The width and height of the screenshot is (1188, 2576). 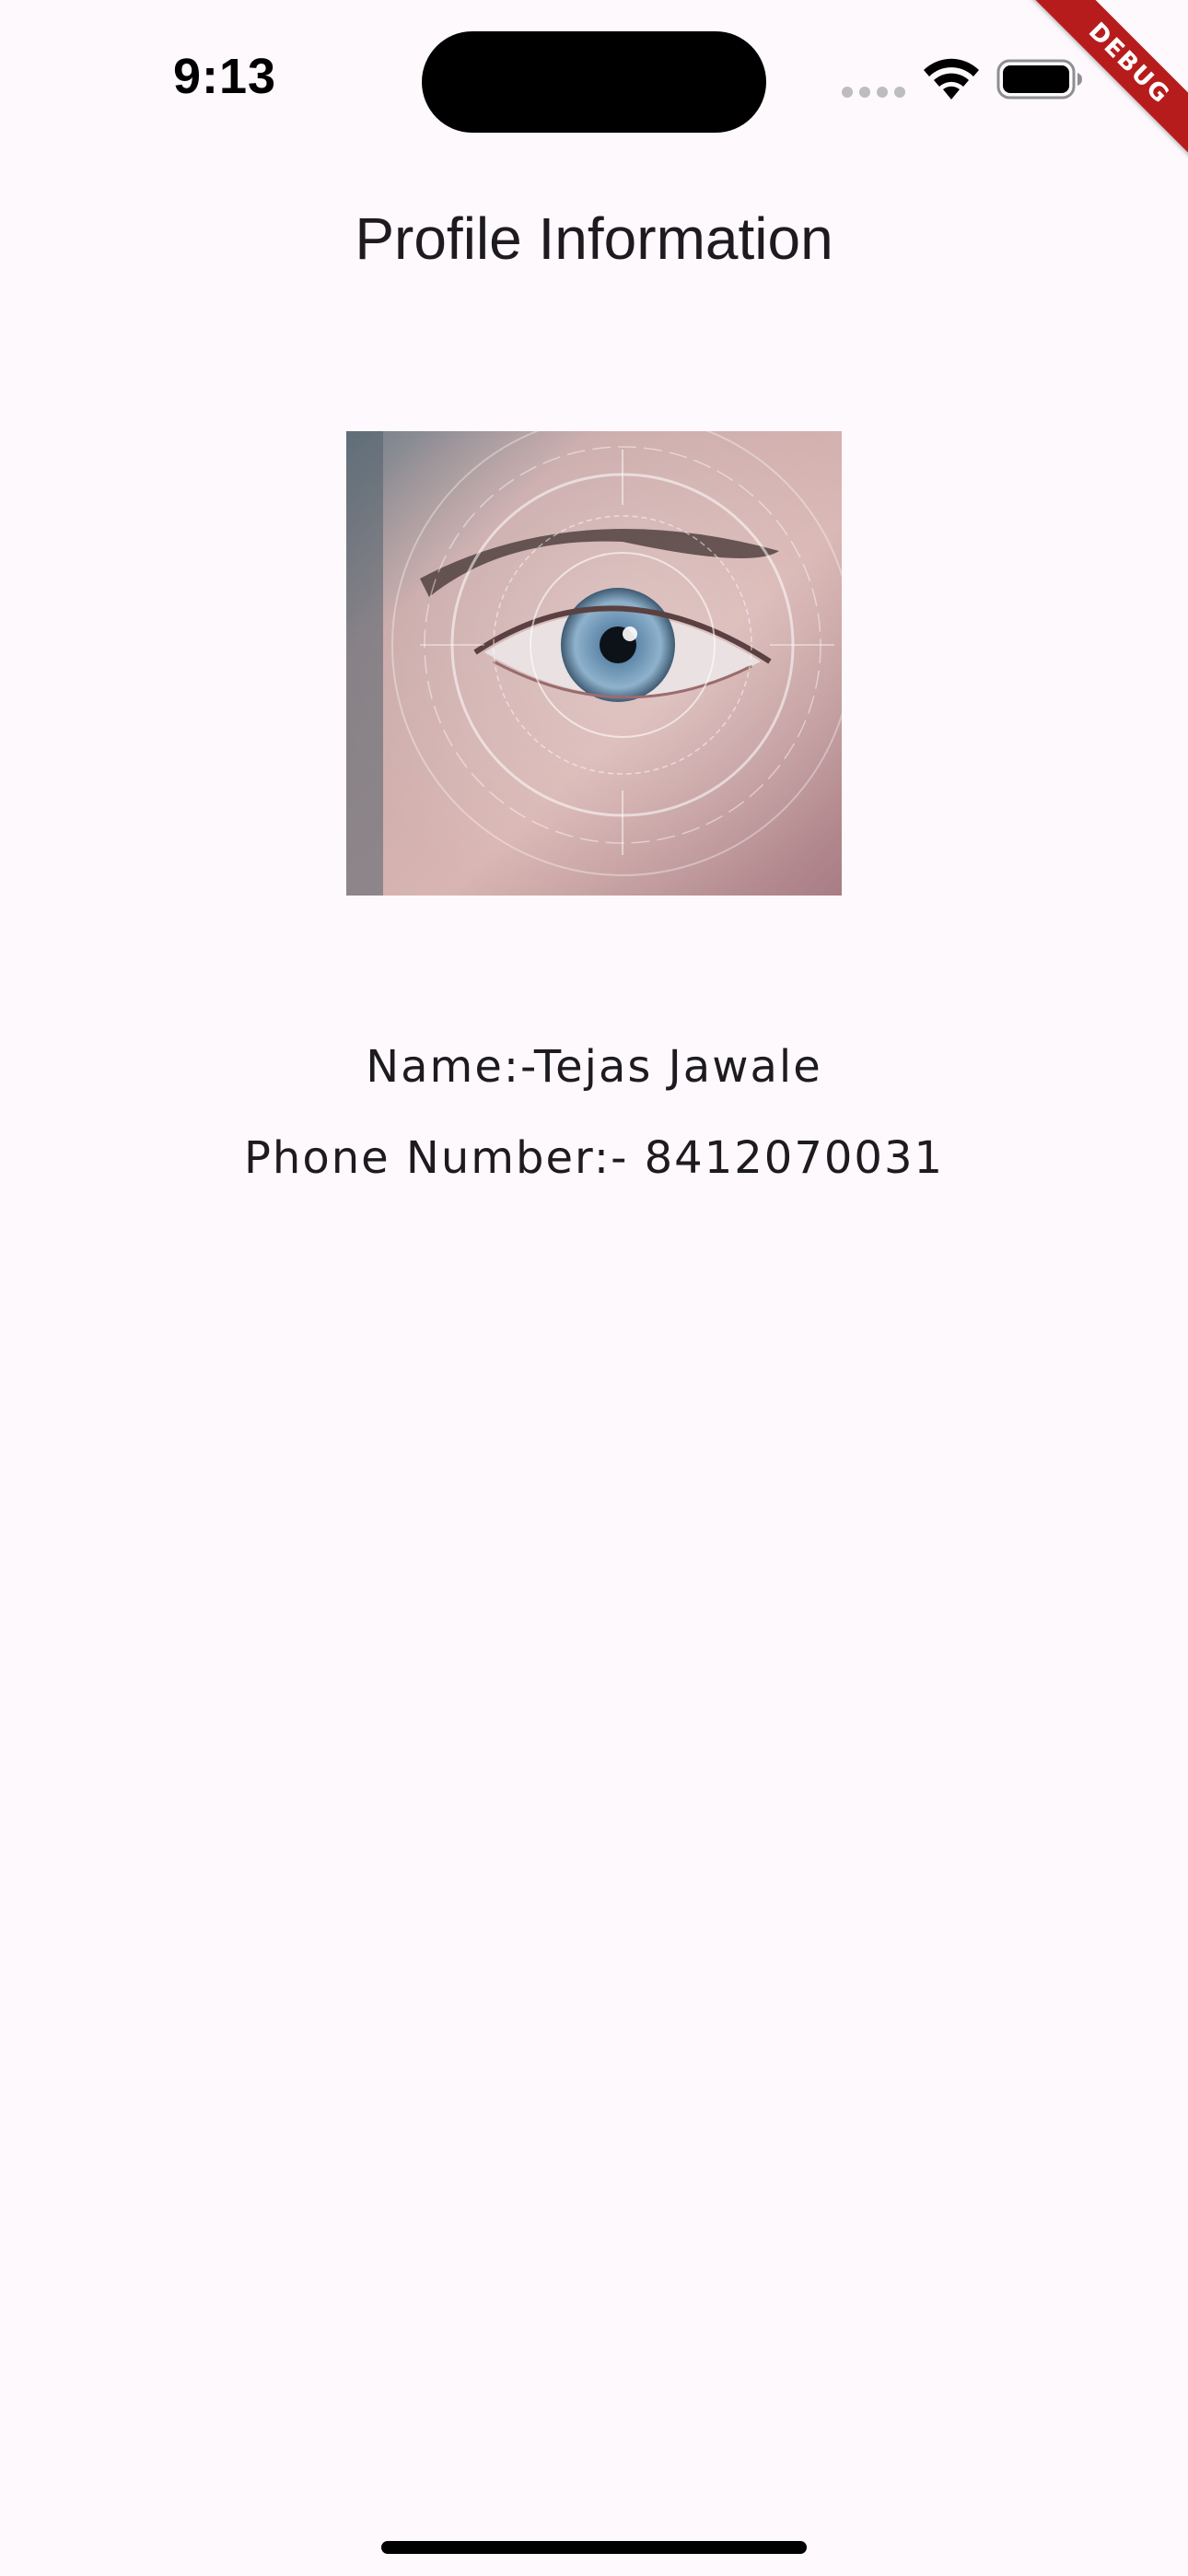 I want to click on debug-banner-label: DEBUG, so click(x=1102, y=88).